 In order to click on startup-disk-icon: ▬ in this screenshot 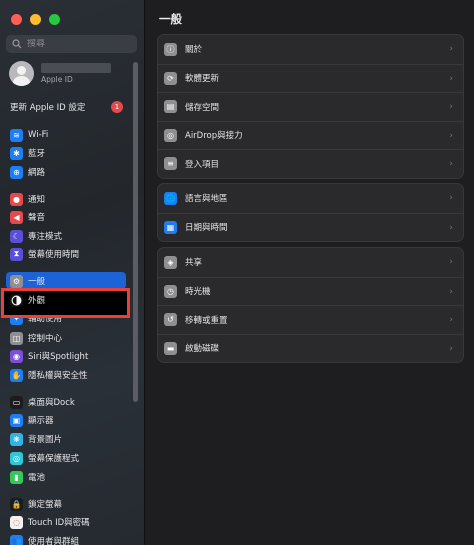, I will do `click(170, 348)`.